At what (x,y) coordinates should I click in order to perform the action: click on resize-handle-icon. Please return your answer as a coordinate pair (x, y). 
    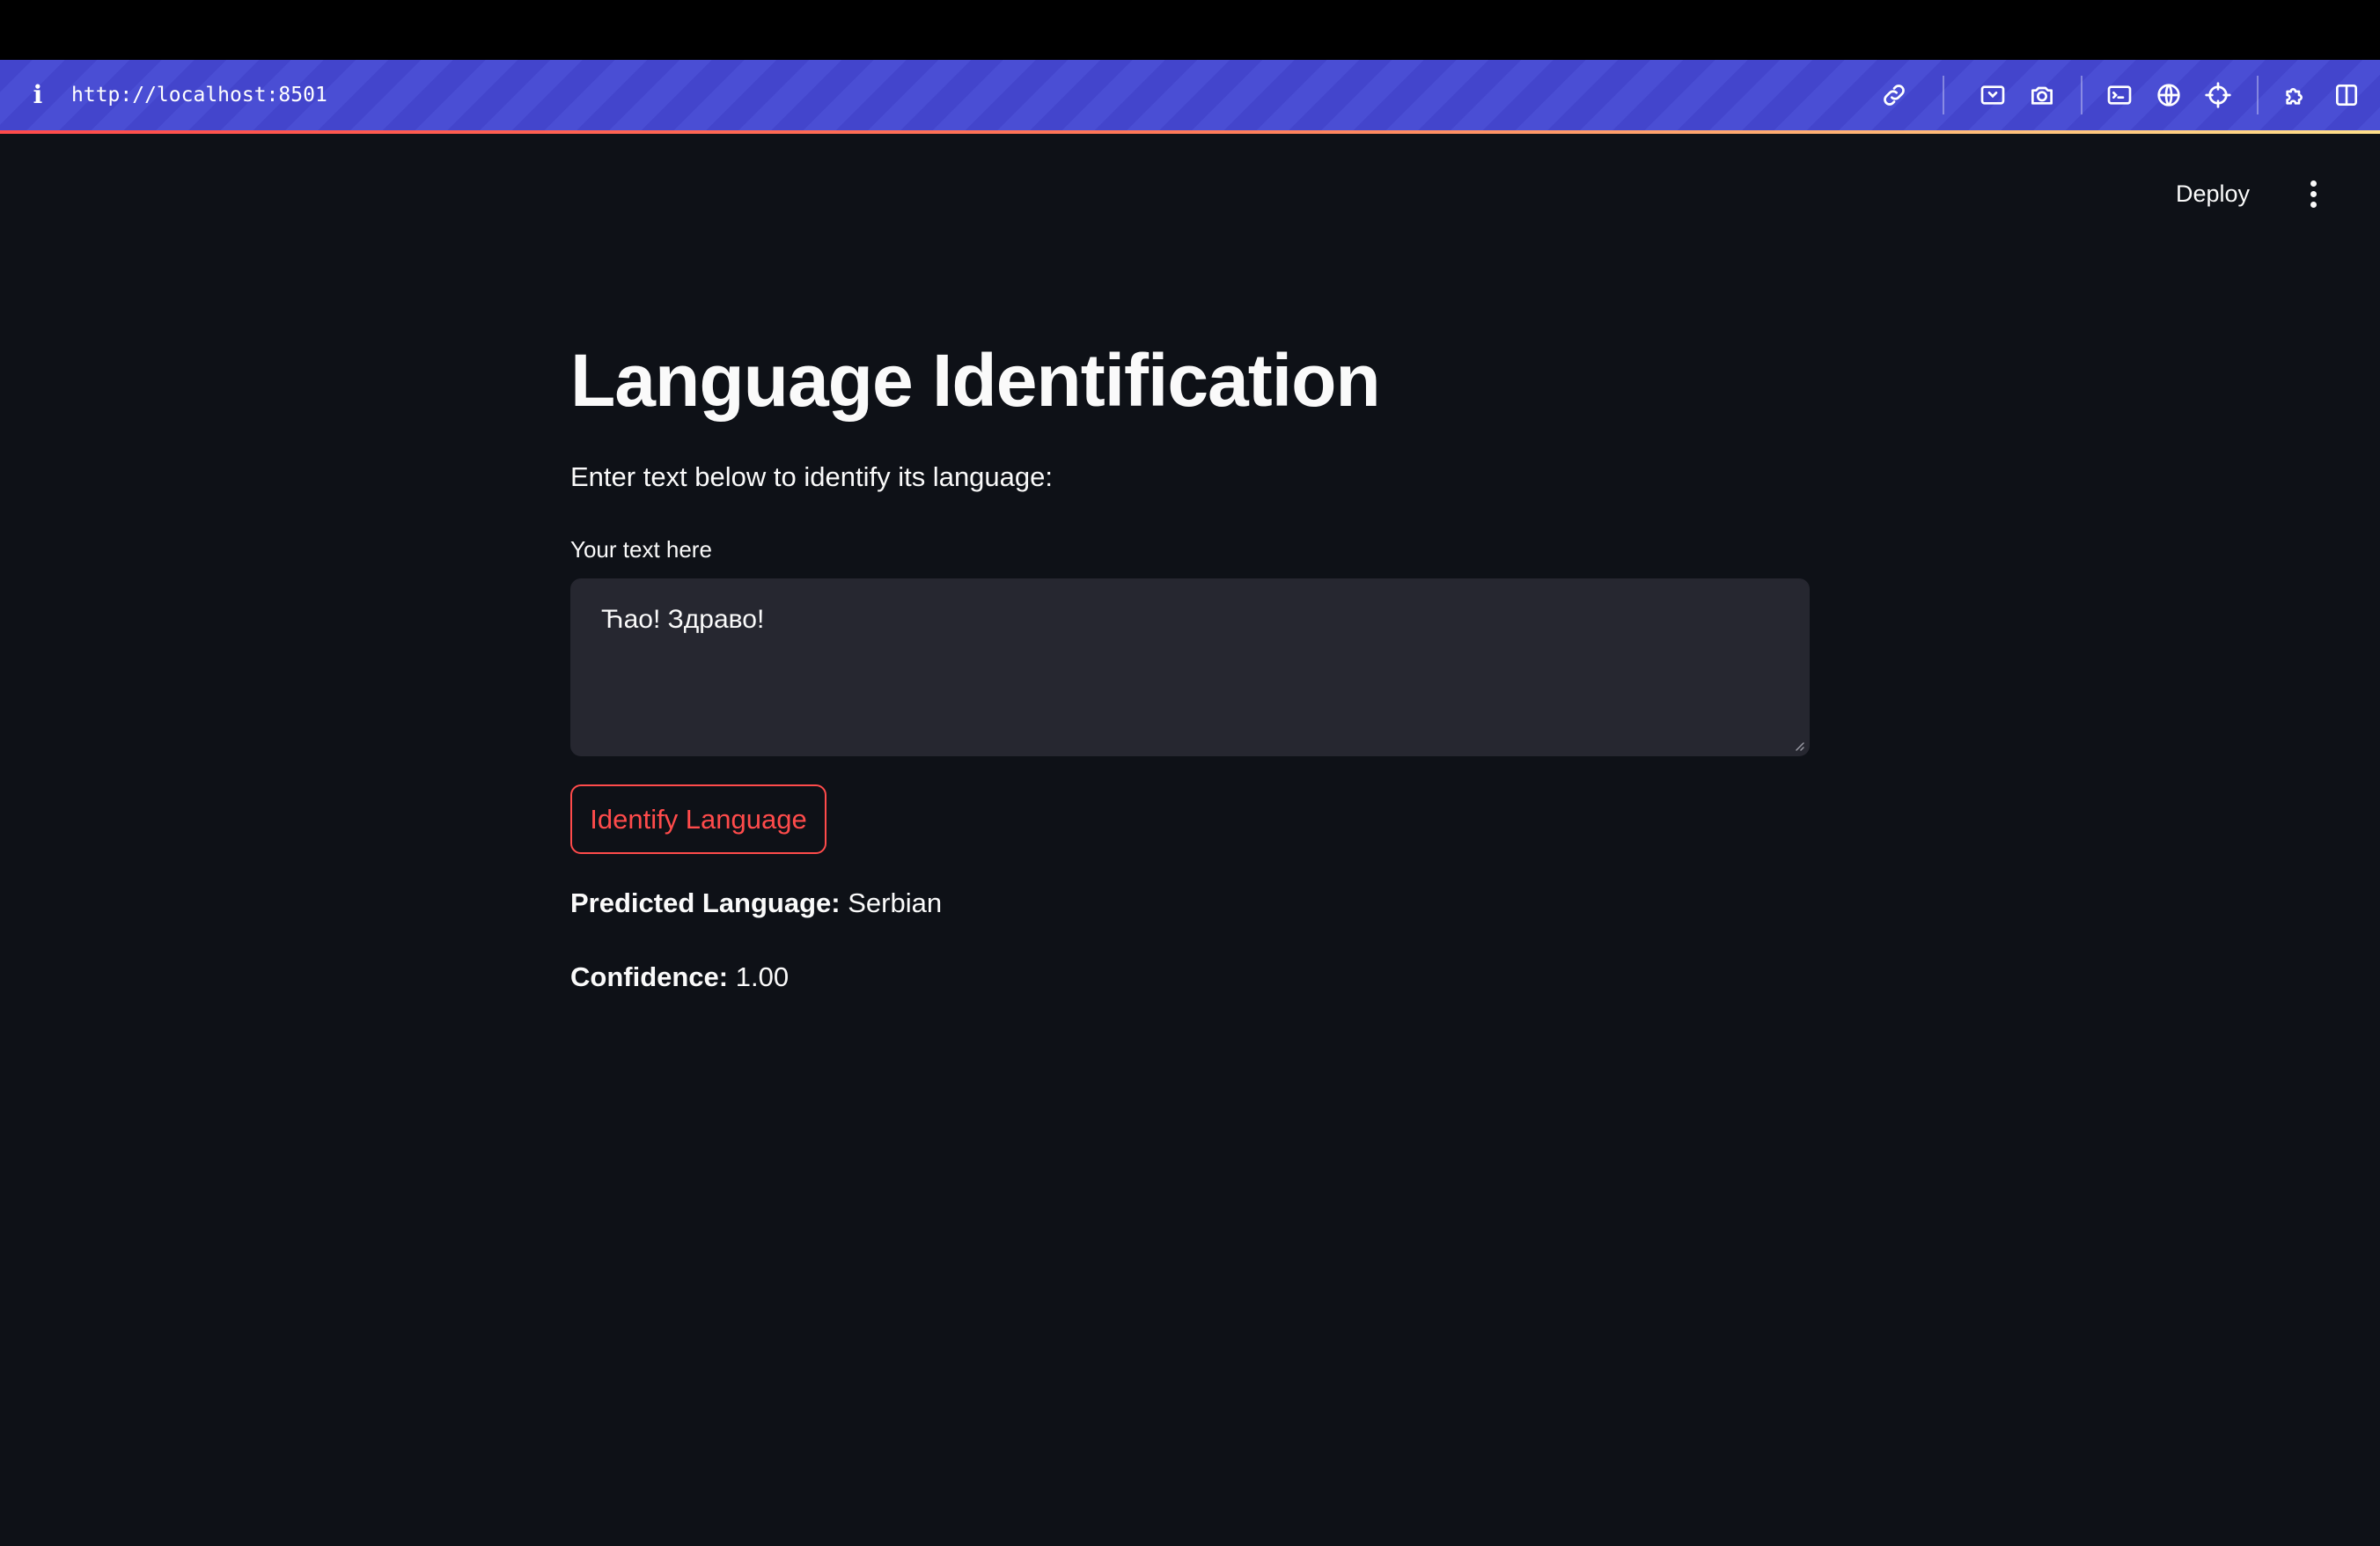
    Looking at the image, I should click on (1798, 745).